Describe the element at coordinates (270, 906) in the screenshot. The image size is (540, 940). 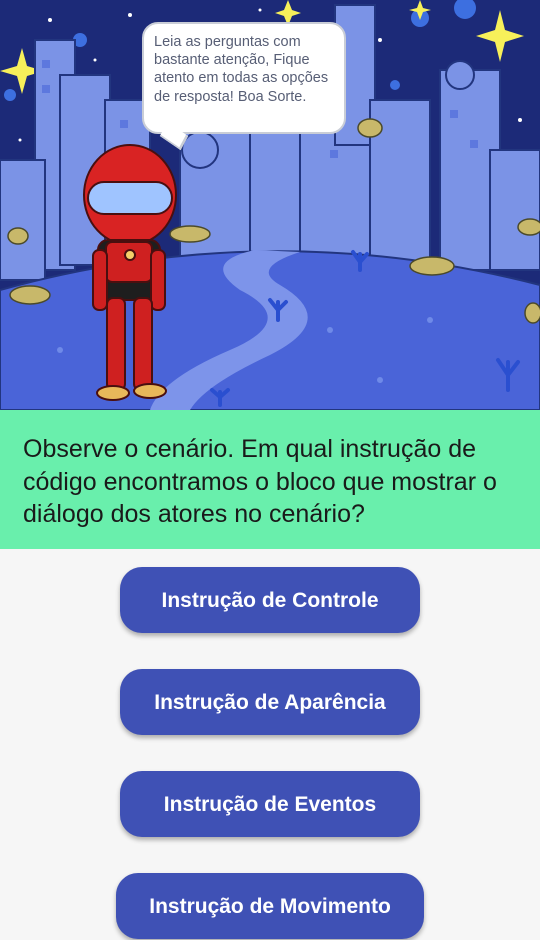
I see `answer-button-movimento: Instrução de Movimento` at that location.